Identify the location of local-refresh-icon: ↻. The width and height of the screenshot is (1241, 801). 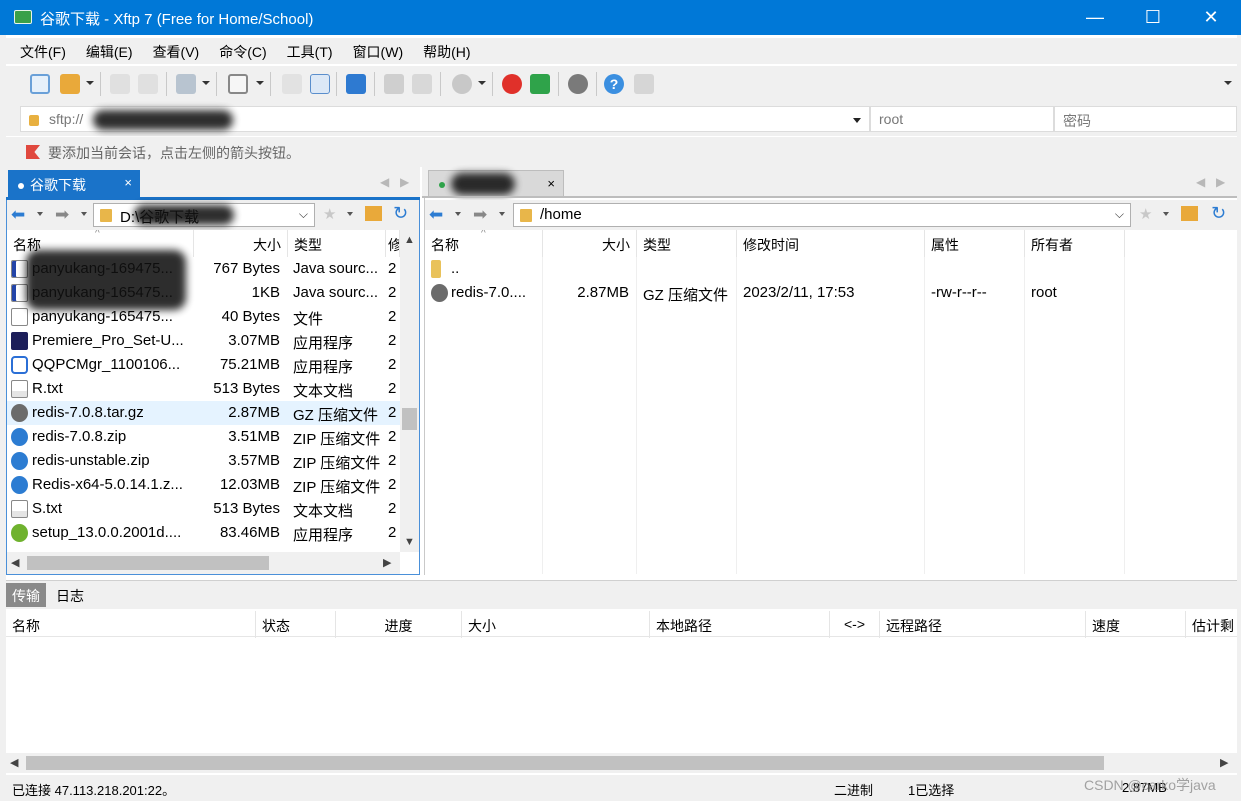
(400, 213).